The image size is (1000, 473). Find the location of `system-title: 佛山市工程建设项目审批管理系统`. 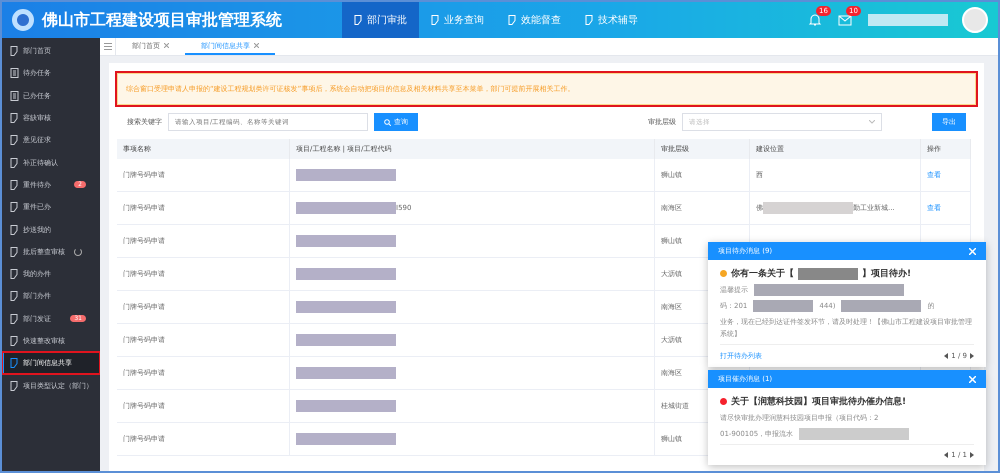

system-title: 佛山市工程建设项目审批管理系统 is located at coordinates (162, 20).